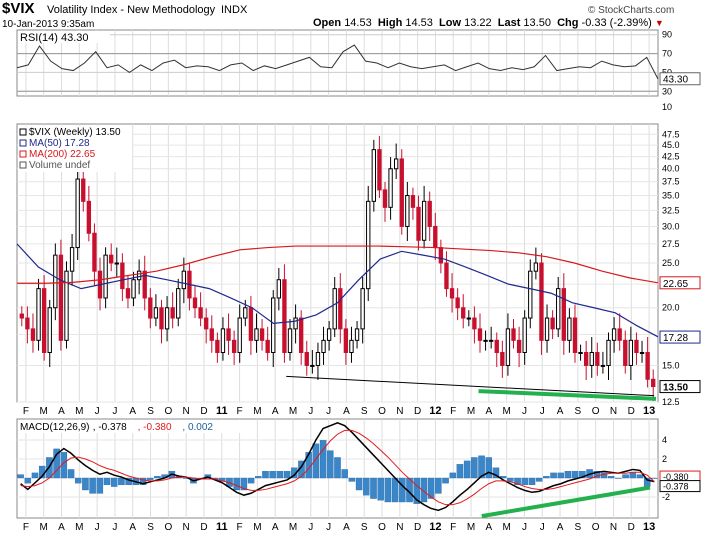 This screenshot has width=702, height=535. I want to click on rsi-tick-label: 10, so click(667, 107).